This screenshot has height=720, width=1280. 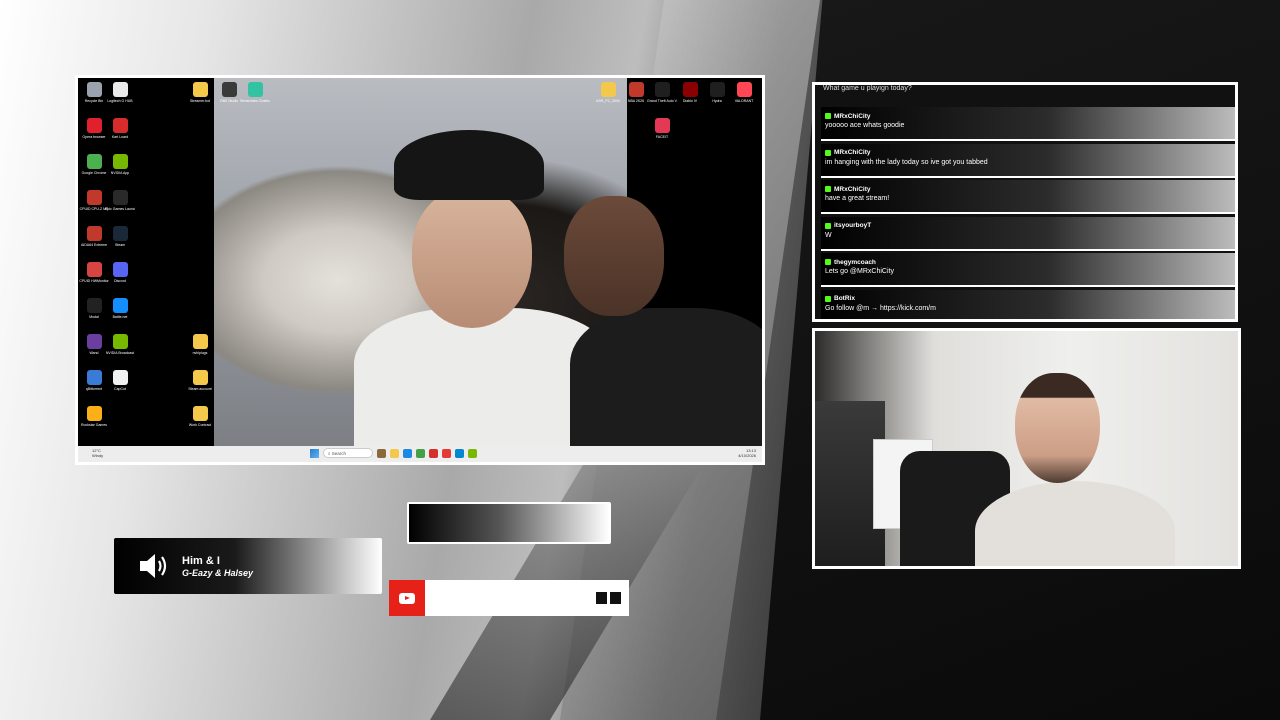 I want to click on desktop-icon: NBA 2K26, so click(x=636, y=98).